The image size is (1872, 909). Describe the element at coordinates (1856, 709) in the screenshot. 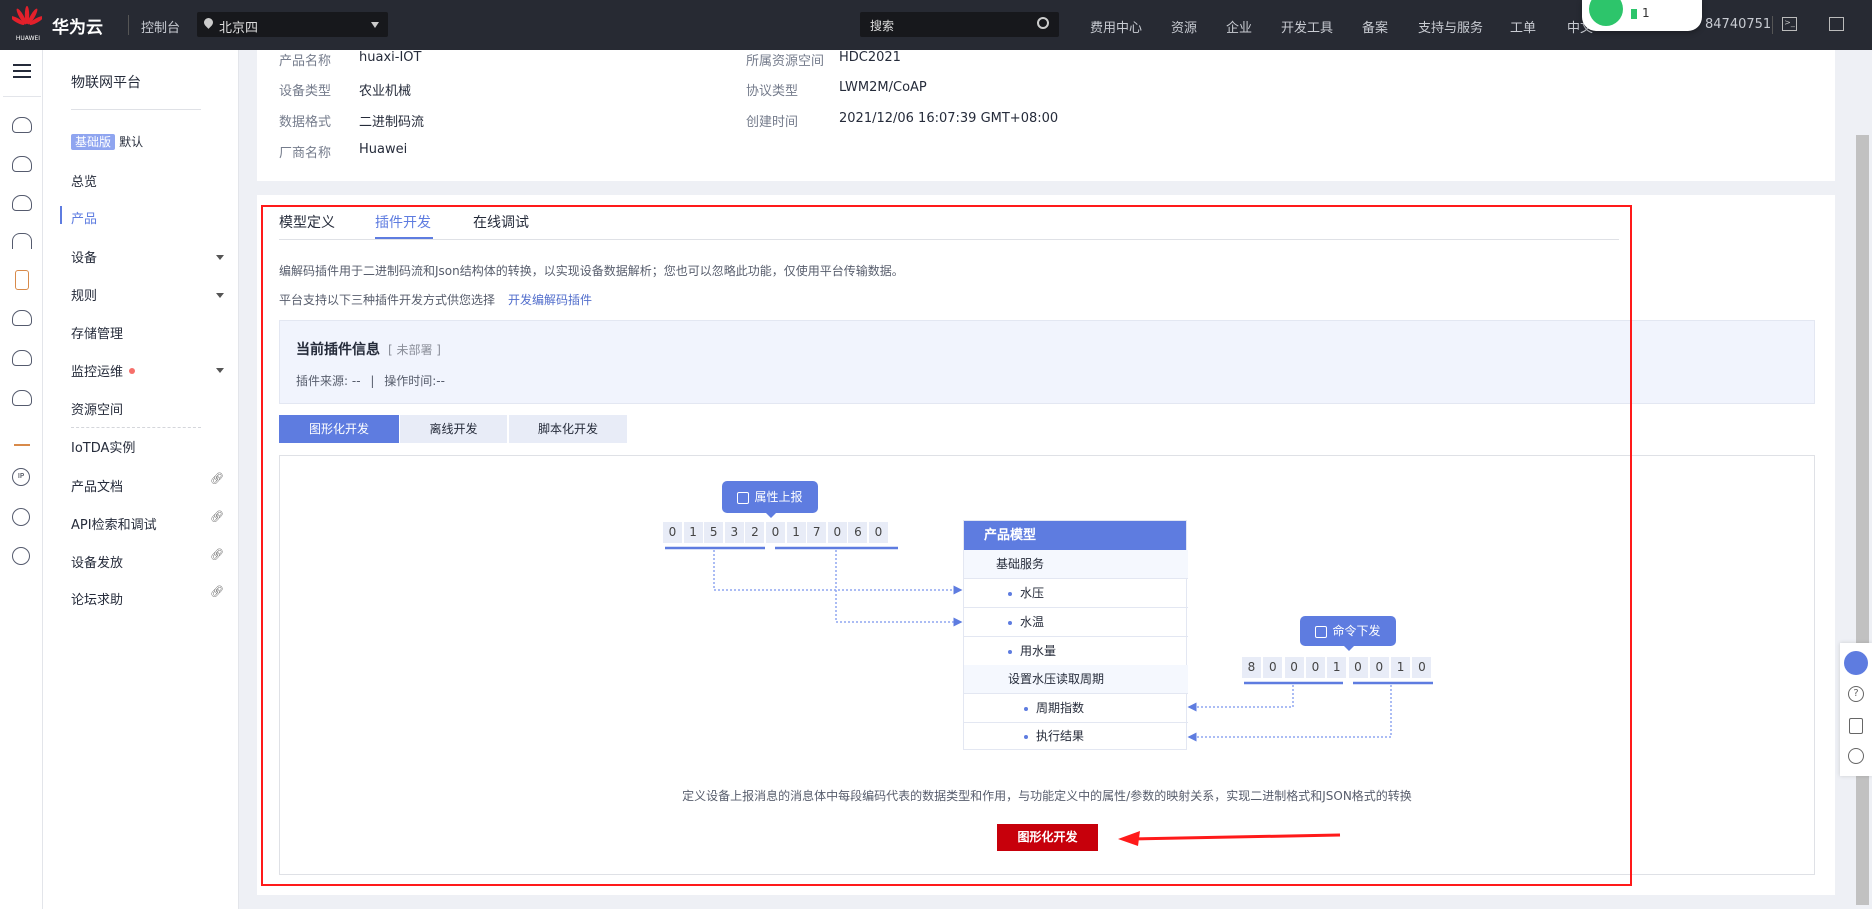

I see `floating-toolbar: ?` at that location.